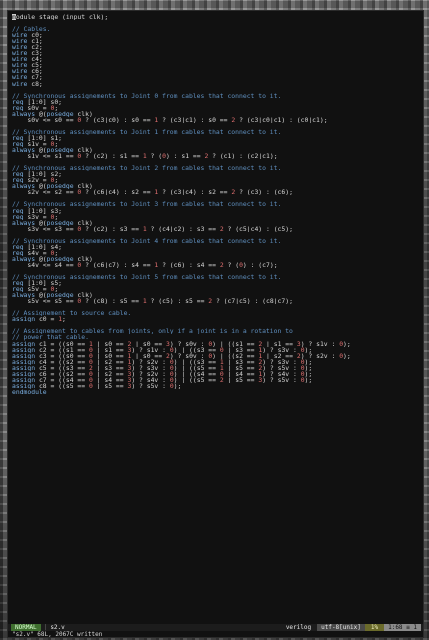  What do you see at coordinates (29, 391) in the screenshot?
I see `code-token-keyword: endmodule` at bounding box center [29, 391].